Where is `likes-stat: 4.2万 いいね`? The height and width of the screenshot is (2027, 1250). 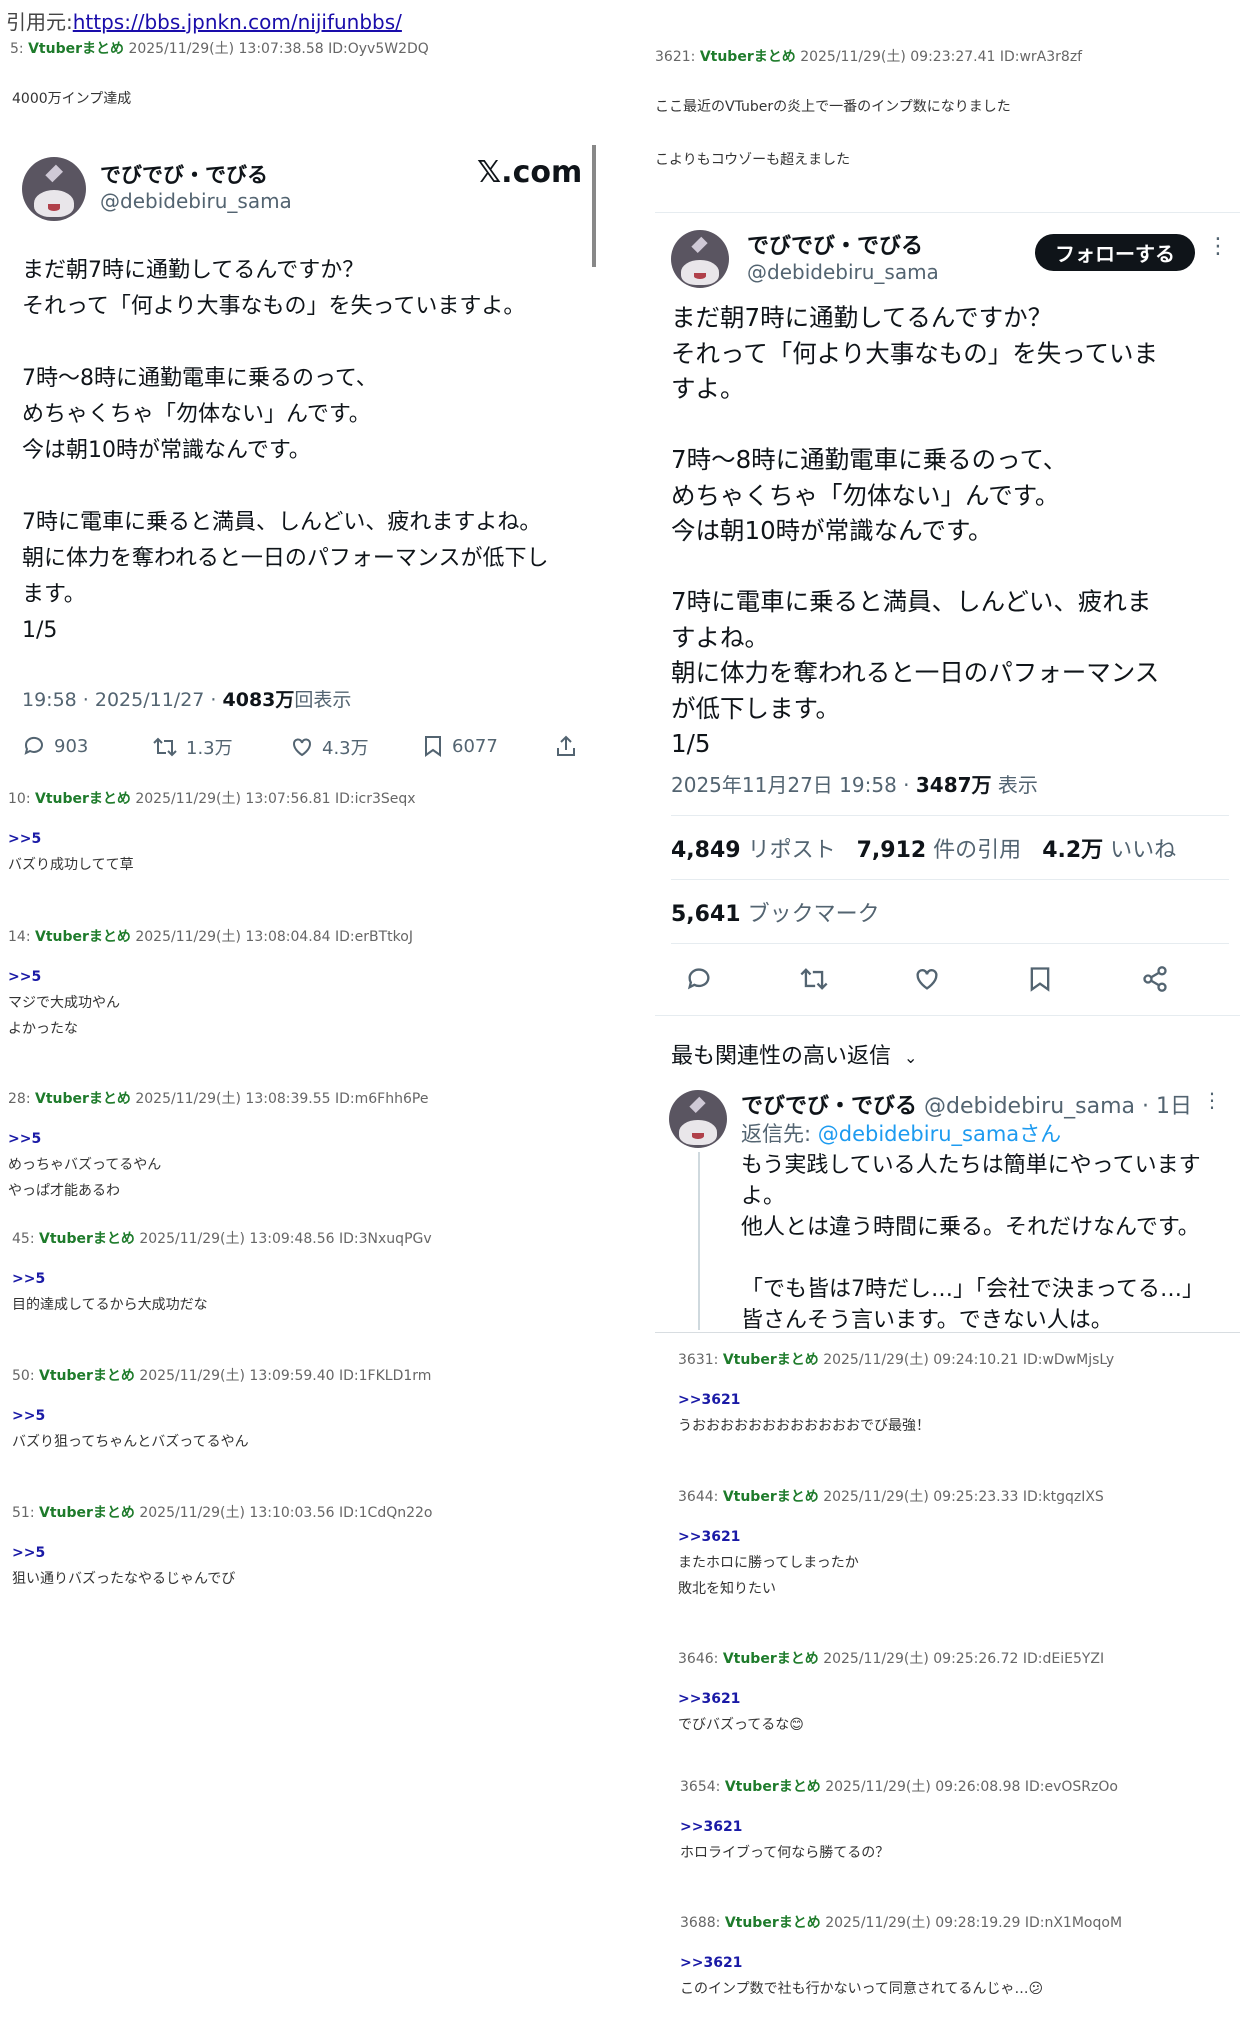 likes-stat: 4.2万 いいね is located at coordinates (1109, 850).